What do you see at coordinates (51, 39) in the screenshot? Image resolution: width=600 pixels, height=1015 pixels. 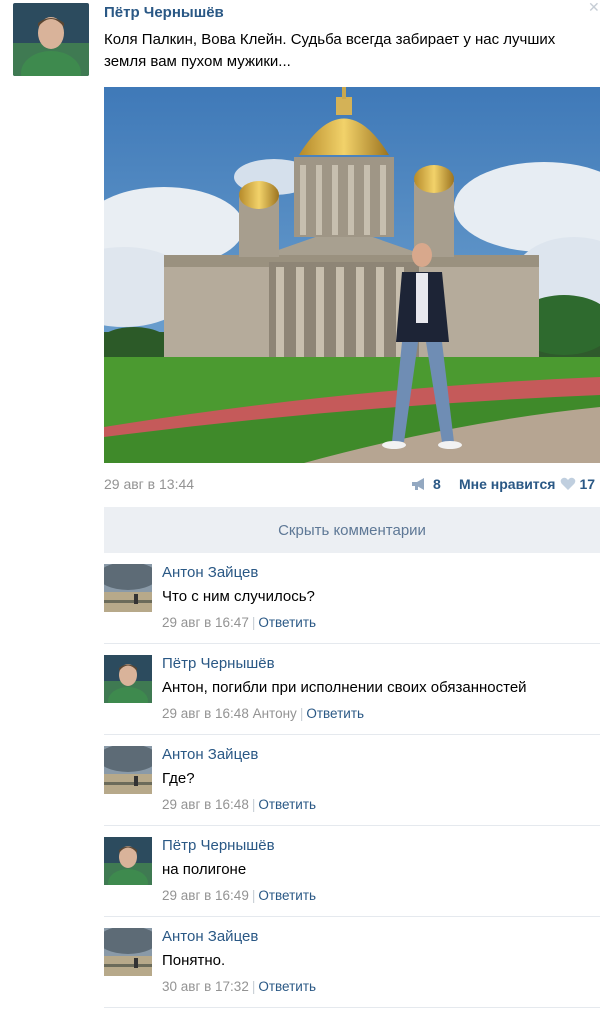 I see `post-author-avatar` at bounding box center [51, 39].